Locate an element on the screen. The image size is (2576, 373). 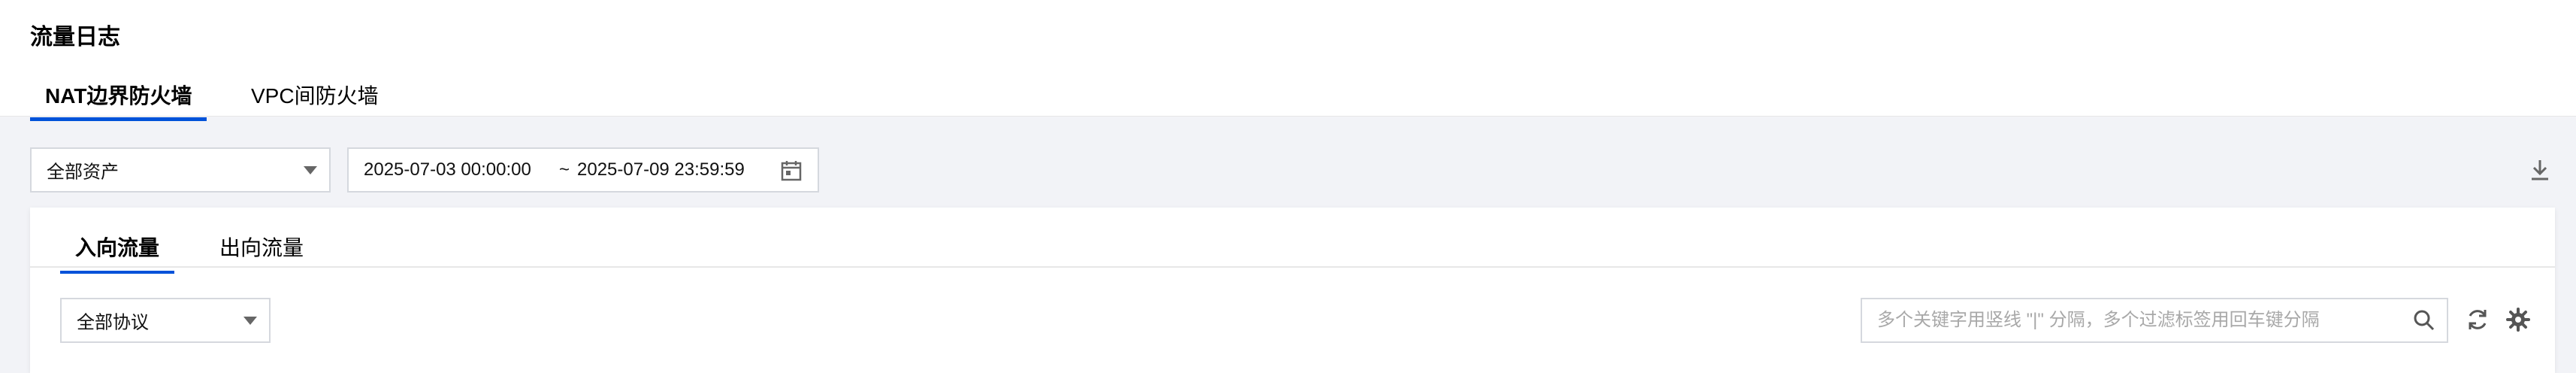
gear-icon is located at coordinates (2518, 320).